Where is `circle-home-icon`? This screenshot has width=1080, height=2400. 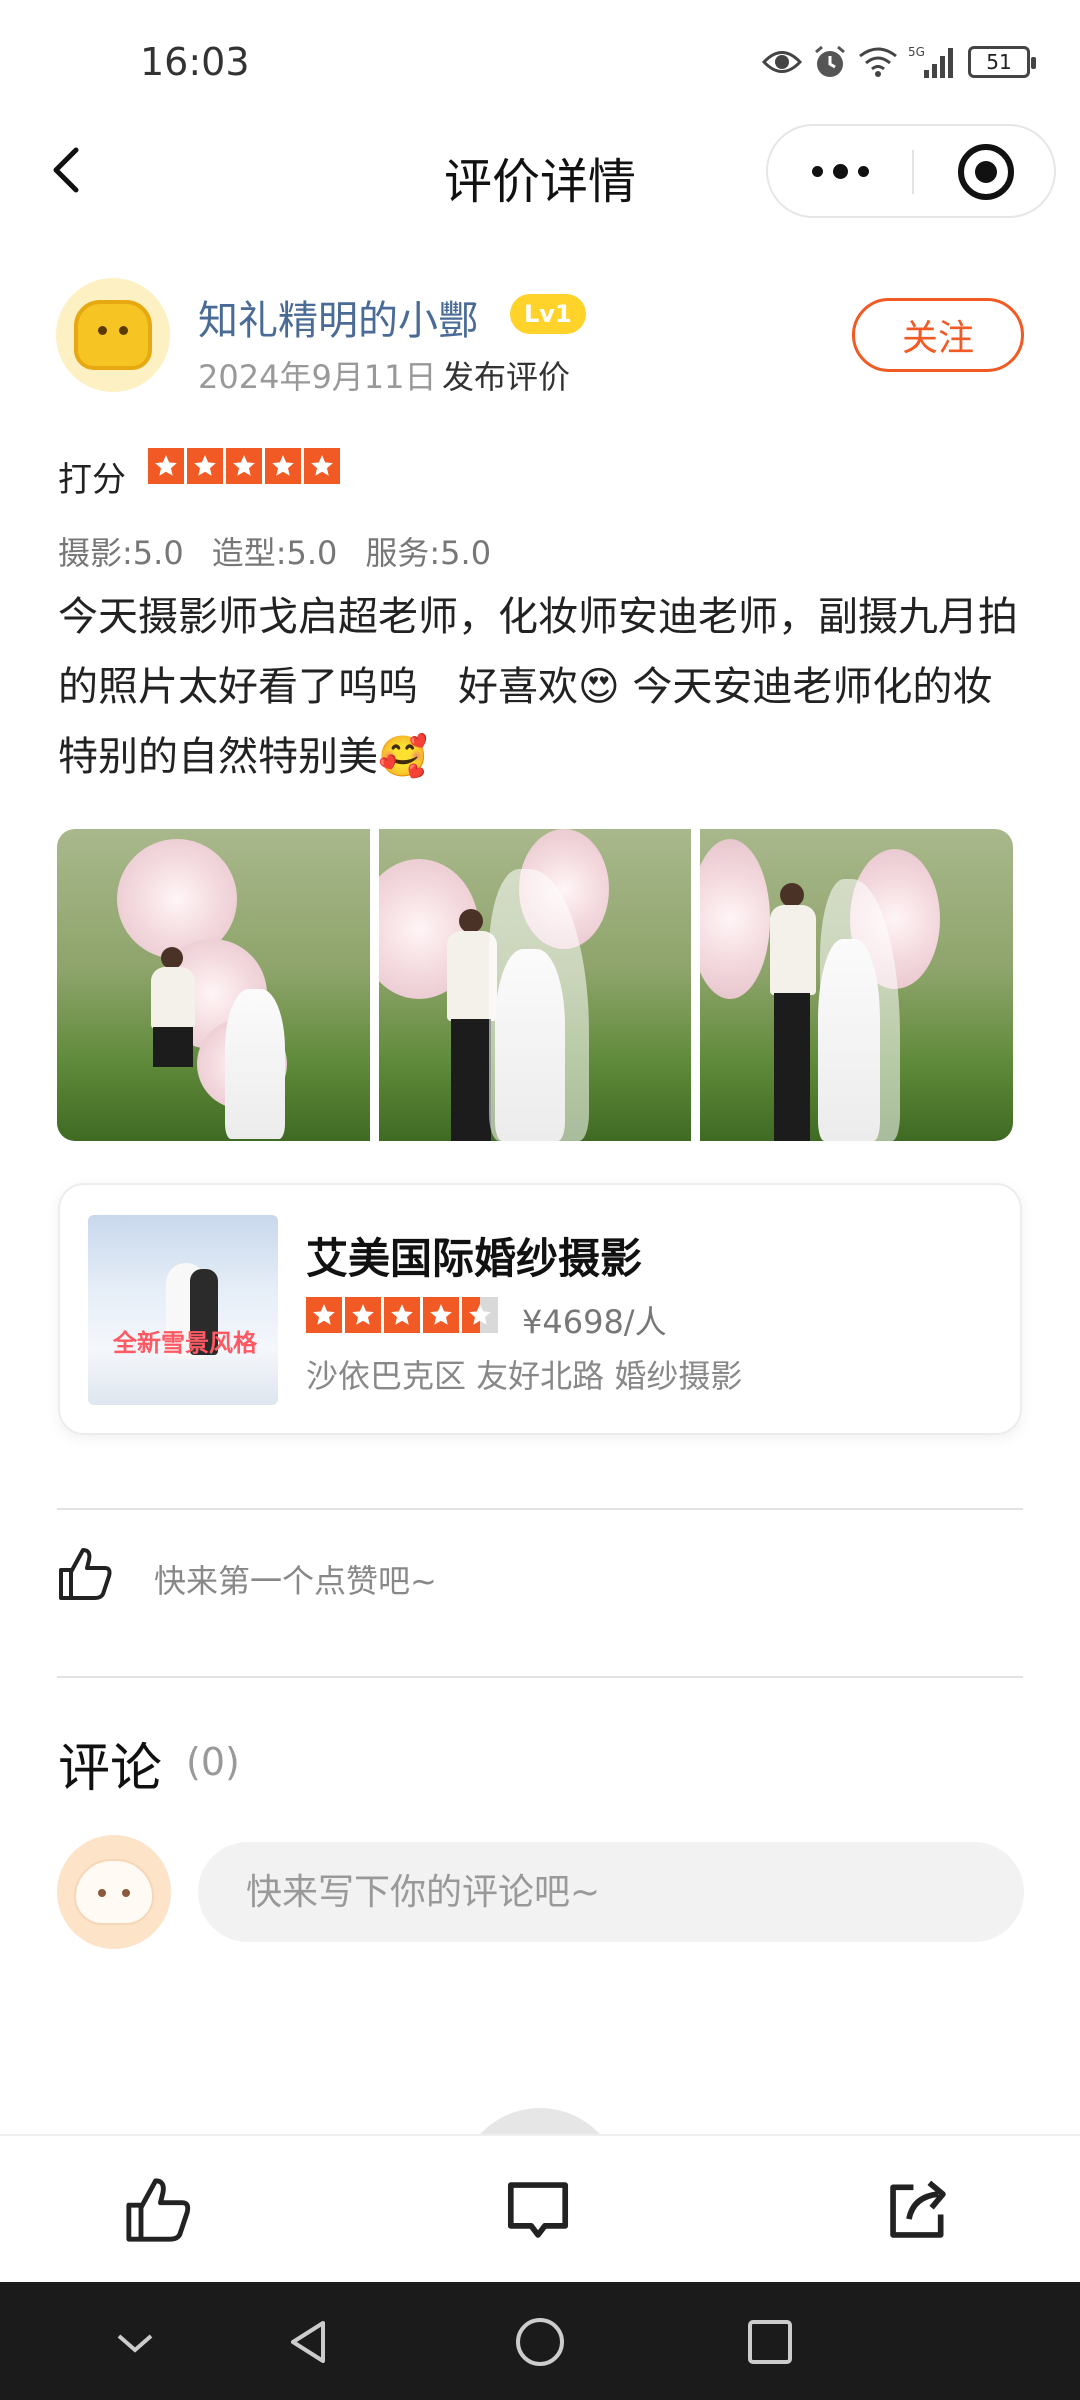
circle-home-icon is located at coordinates (540, 2342).